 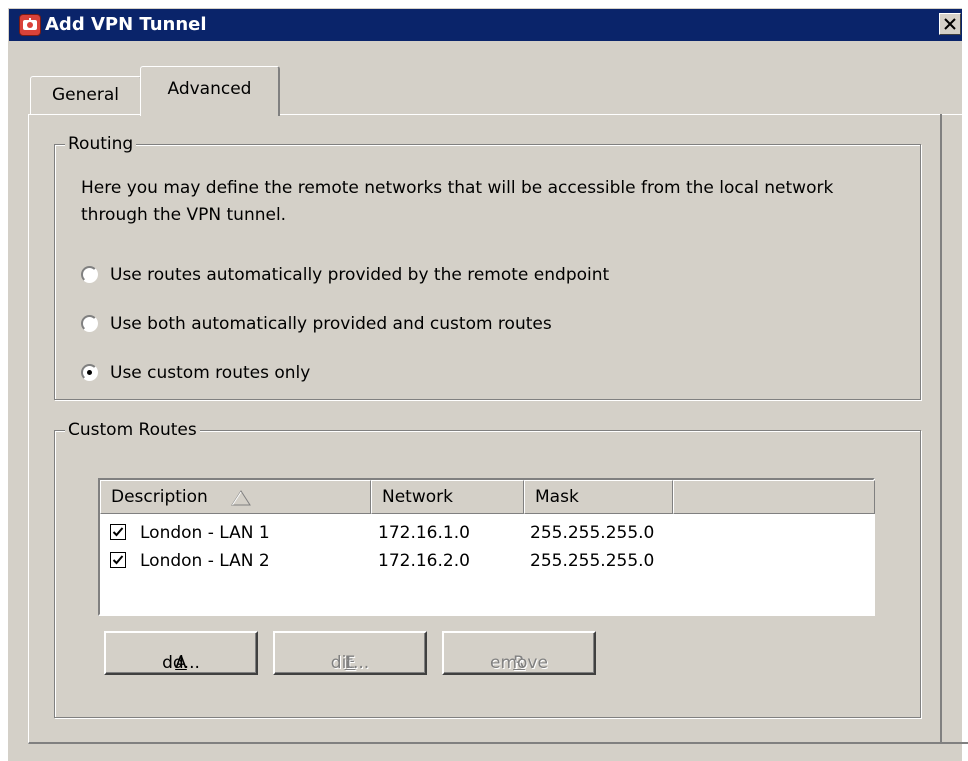 I want to click on close-button, so click(x=950, y=24).